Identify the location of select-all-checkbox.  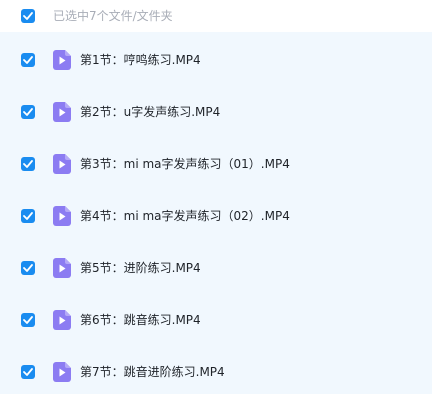
(28, 16).